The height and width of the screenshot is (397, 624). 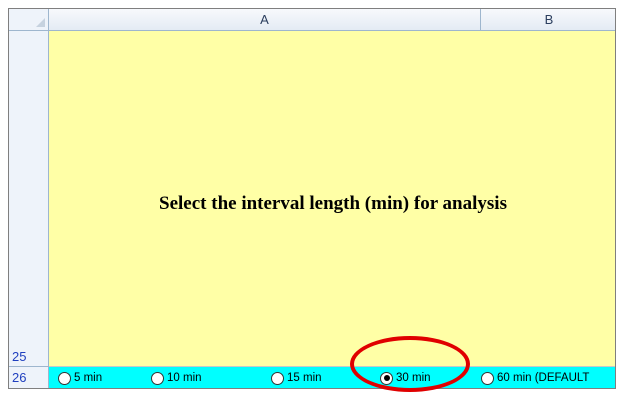 I want to click on radio-label: 30 min, so click(x=413, y=378).